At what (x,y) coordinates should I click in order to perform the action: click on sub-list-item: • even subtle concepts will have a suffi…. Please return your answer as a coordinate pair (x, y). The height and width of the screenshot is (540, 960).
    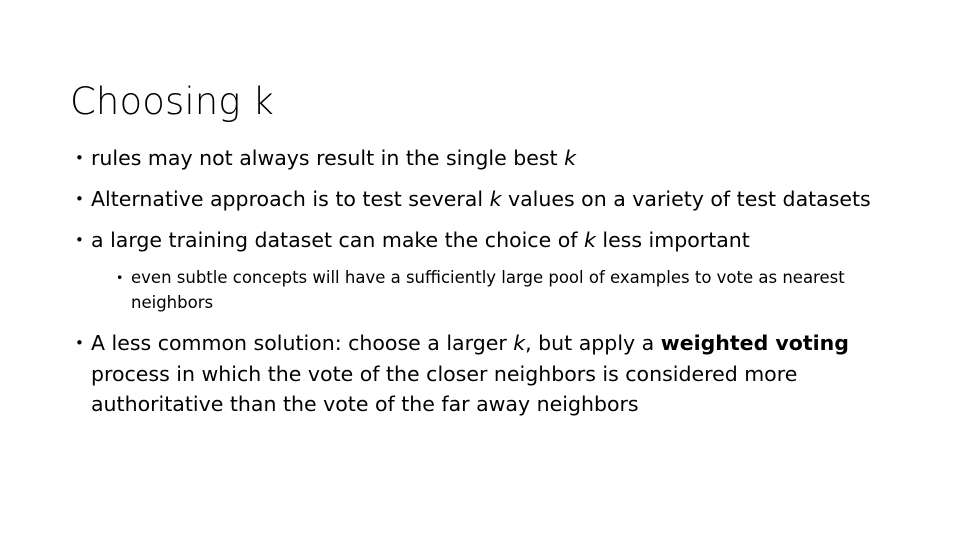
    Looking at the image, I should click on (485, 290).